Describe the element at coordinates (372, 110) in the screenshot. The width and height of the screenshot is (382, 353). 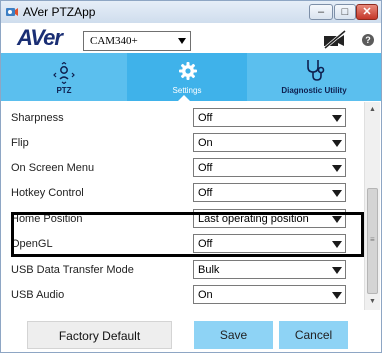
I see `scroll-up-arrow: ▲` at that location.